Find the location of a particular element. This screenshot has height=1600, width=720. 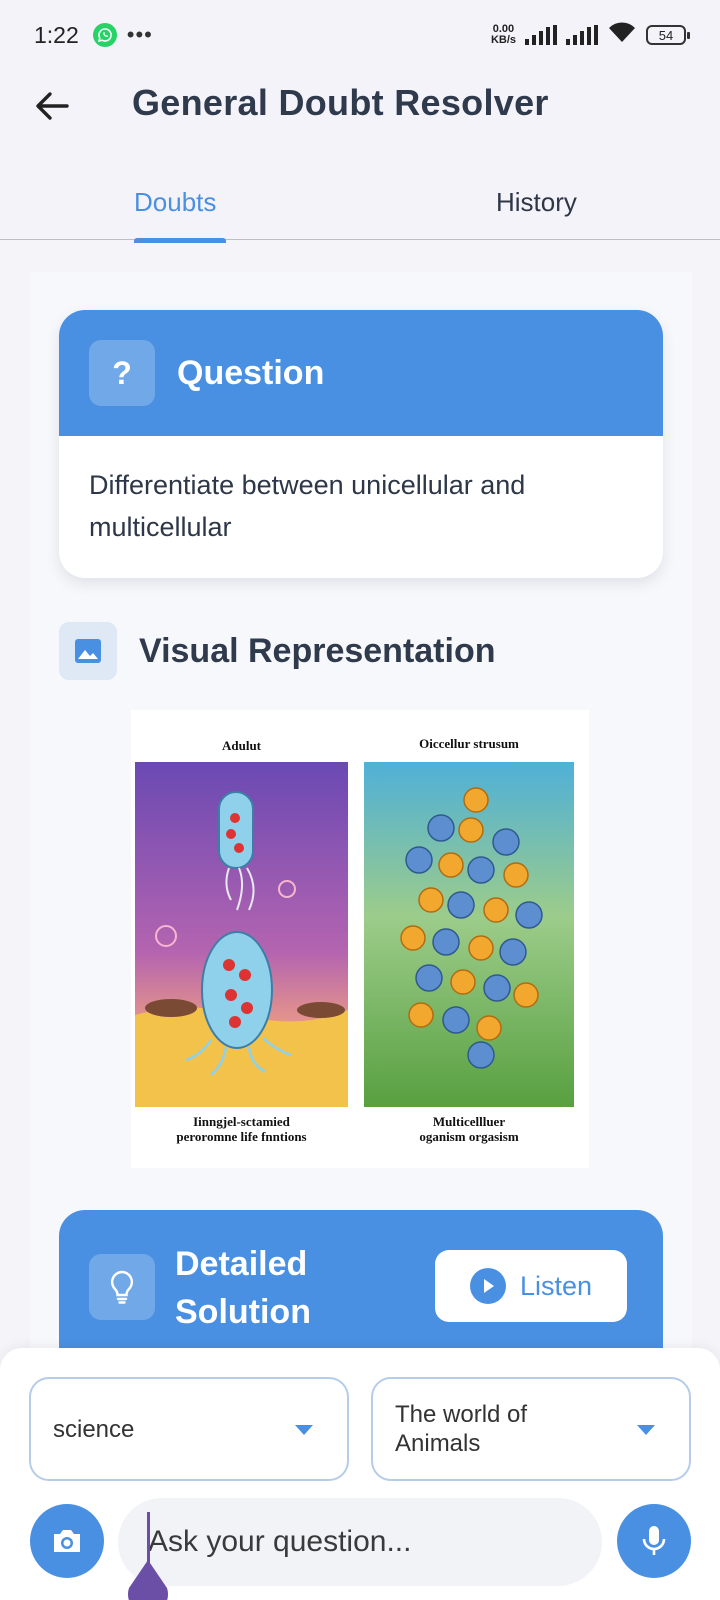

right-caption-line: oganism orgasism is located at coordinates (469, 1136).